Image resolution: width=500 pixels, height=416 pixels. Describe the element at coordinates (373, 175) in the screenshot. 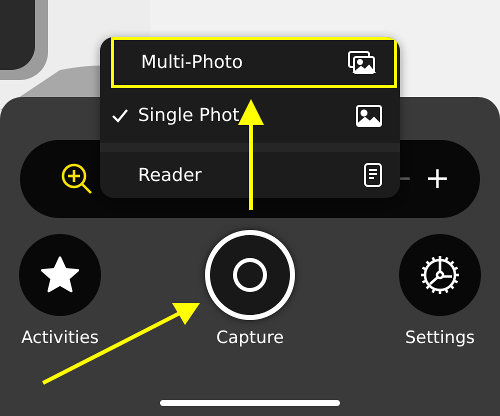

I see `document-icon` at that location.